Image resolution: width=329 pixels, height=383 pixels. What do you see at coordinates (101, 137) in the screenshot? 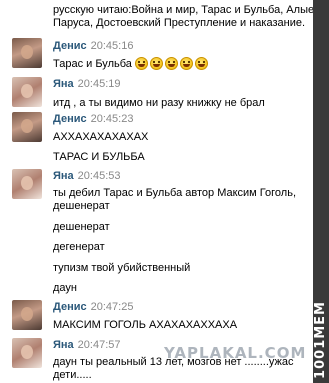
I see `message-text: АХХАХАХАХАХАХ` at bounding box center [101, 137].